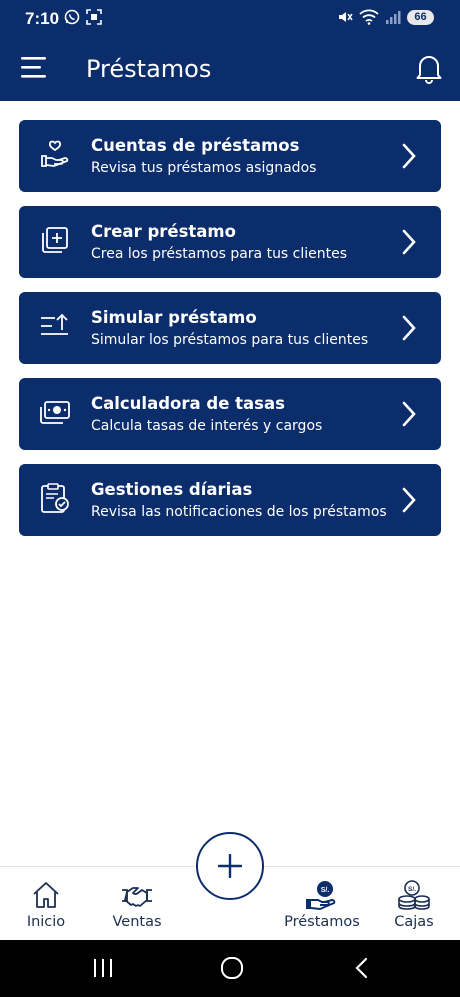 This screenshot has height=997, width=460. Describe the element at coordinates (55, 498) in the screenshot. I see `clipboard-check-icon` at that location.